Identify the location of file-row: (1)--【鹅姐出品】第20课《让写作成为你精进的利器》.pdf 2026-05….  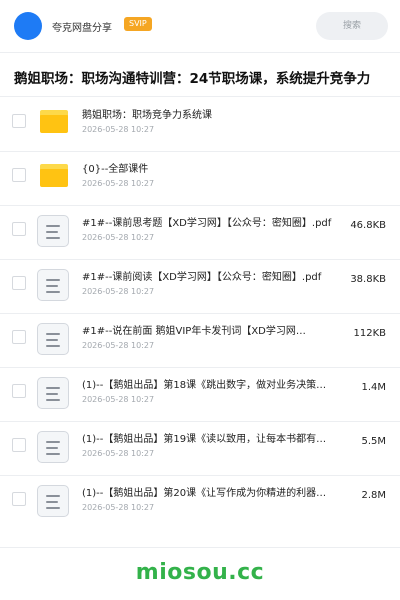
(200, 502).